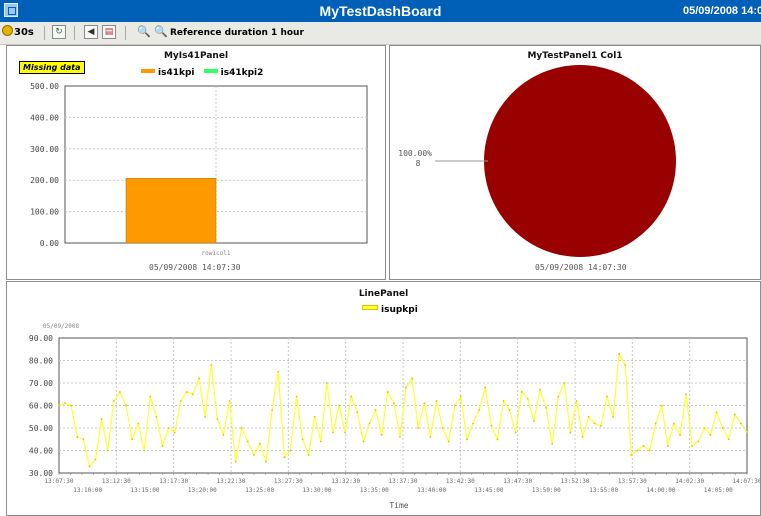 The image size is (761, 516). What do you see at coordinates (161, 33) in the screenshot?
I see `zoom-out-icon: 🔍` at bounding box center [161, 33].